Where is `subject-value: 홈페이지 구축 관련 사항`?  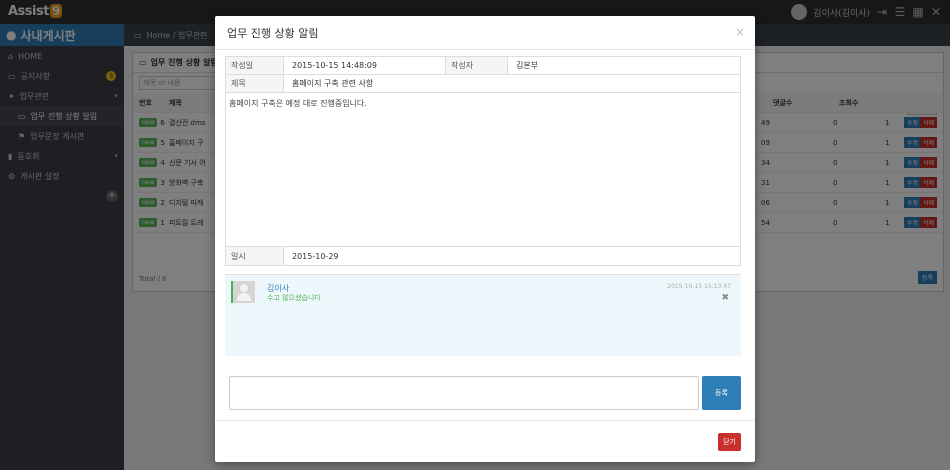
subject-value: 홈페이지 구축 관련 사항 is located at coordinates (333, 83).